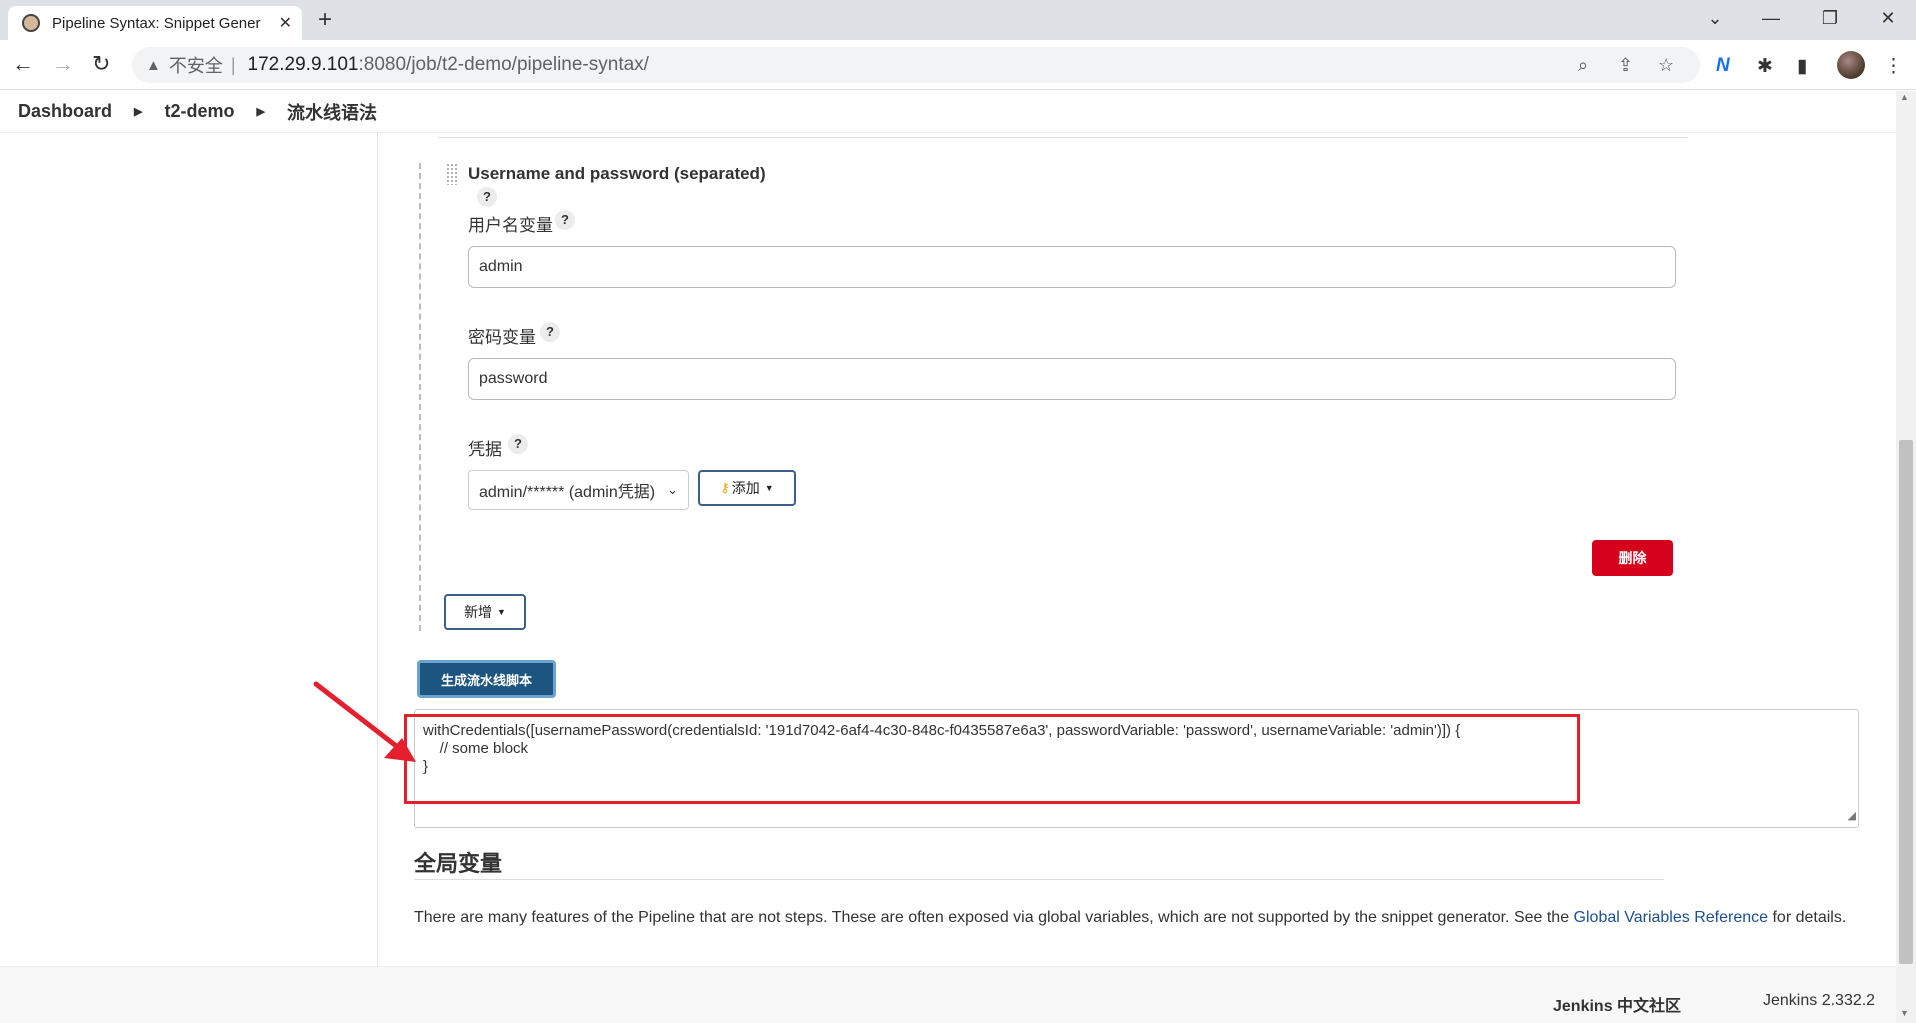 This screenshot has width=1916, height=1023. Describe the element at coordinates (1888, 18) in the screenshot. I see `window-close-icon: ✕` at that location.